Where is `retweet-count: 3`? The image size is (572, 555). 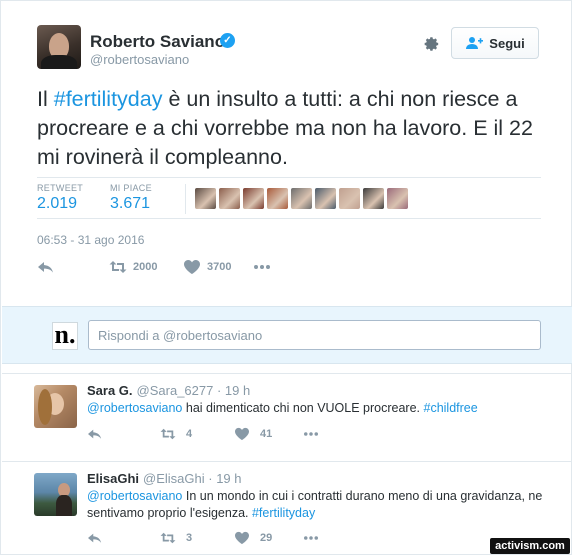
retweet-count: 3 is located at coordinates (189, 538).